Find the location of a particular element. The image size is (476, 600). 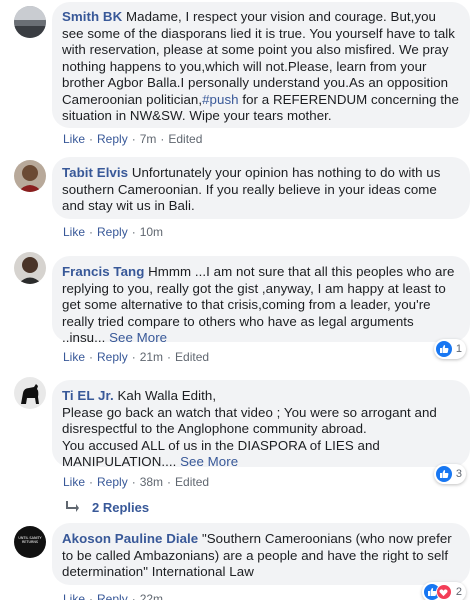

reaction-count: 1 is located at coordinates (458, 349).